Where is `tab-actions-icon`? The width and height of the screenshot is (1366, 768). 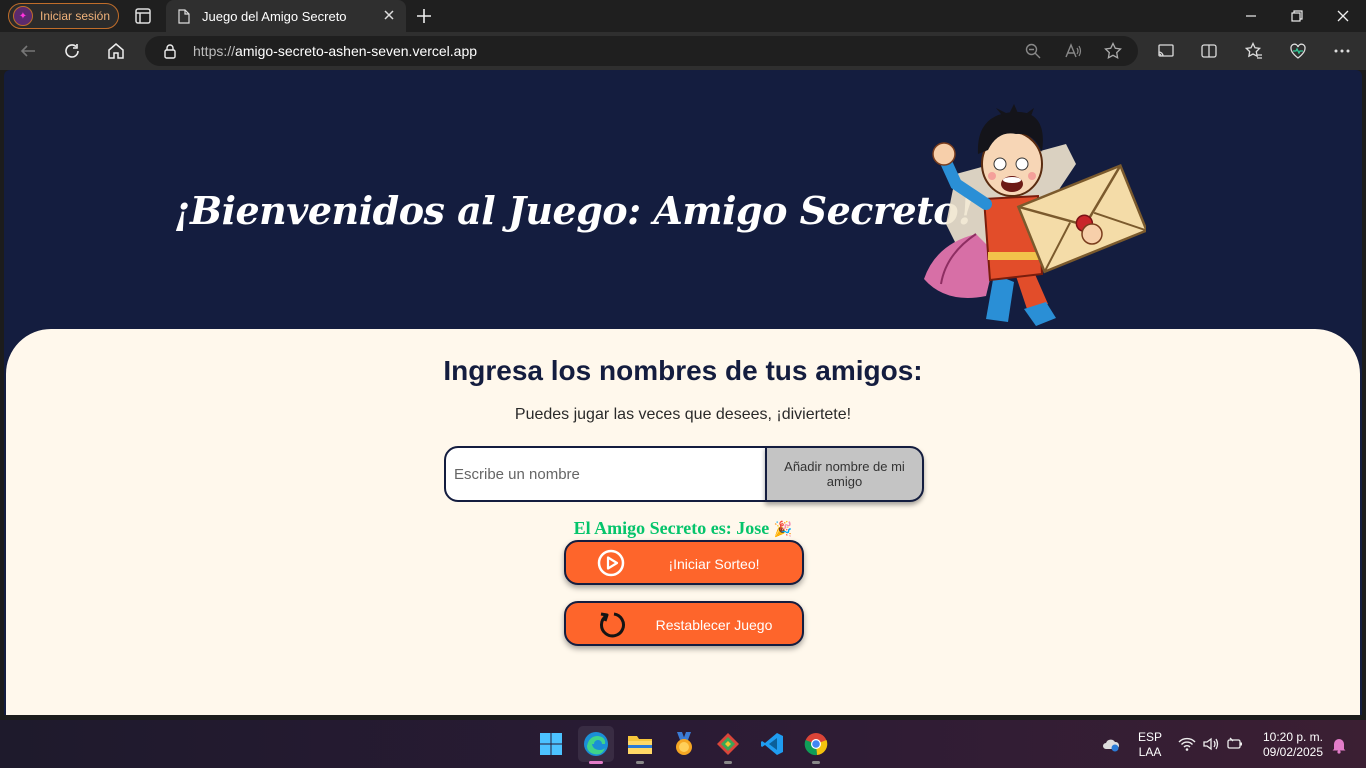
tab-actions-icon is located at coordinates (143, 16).